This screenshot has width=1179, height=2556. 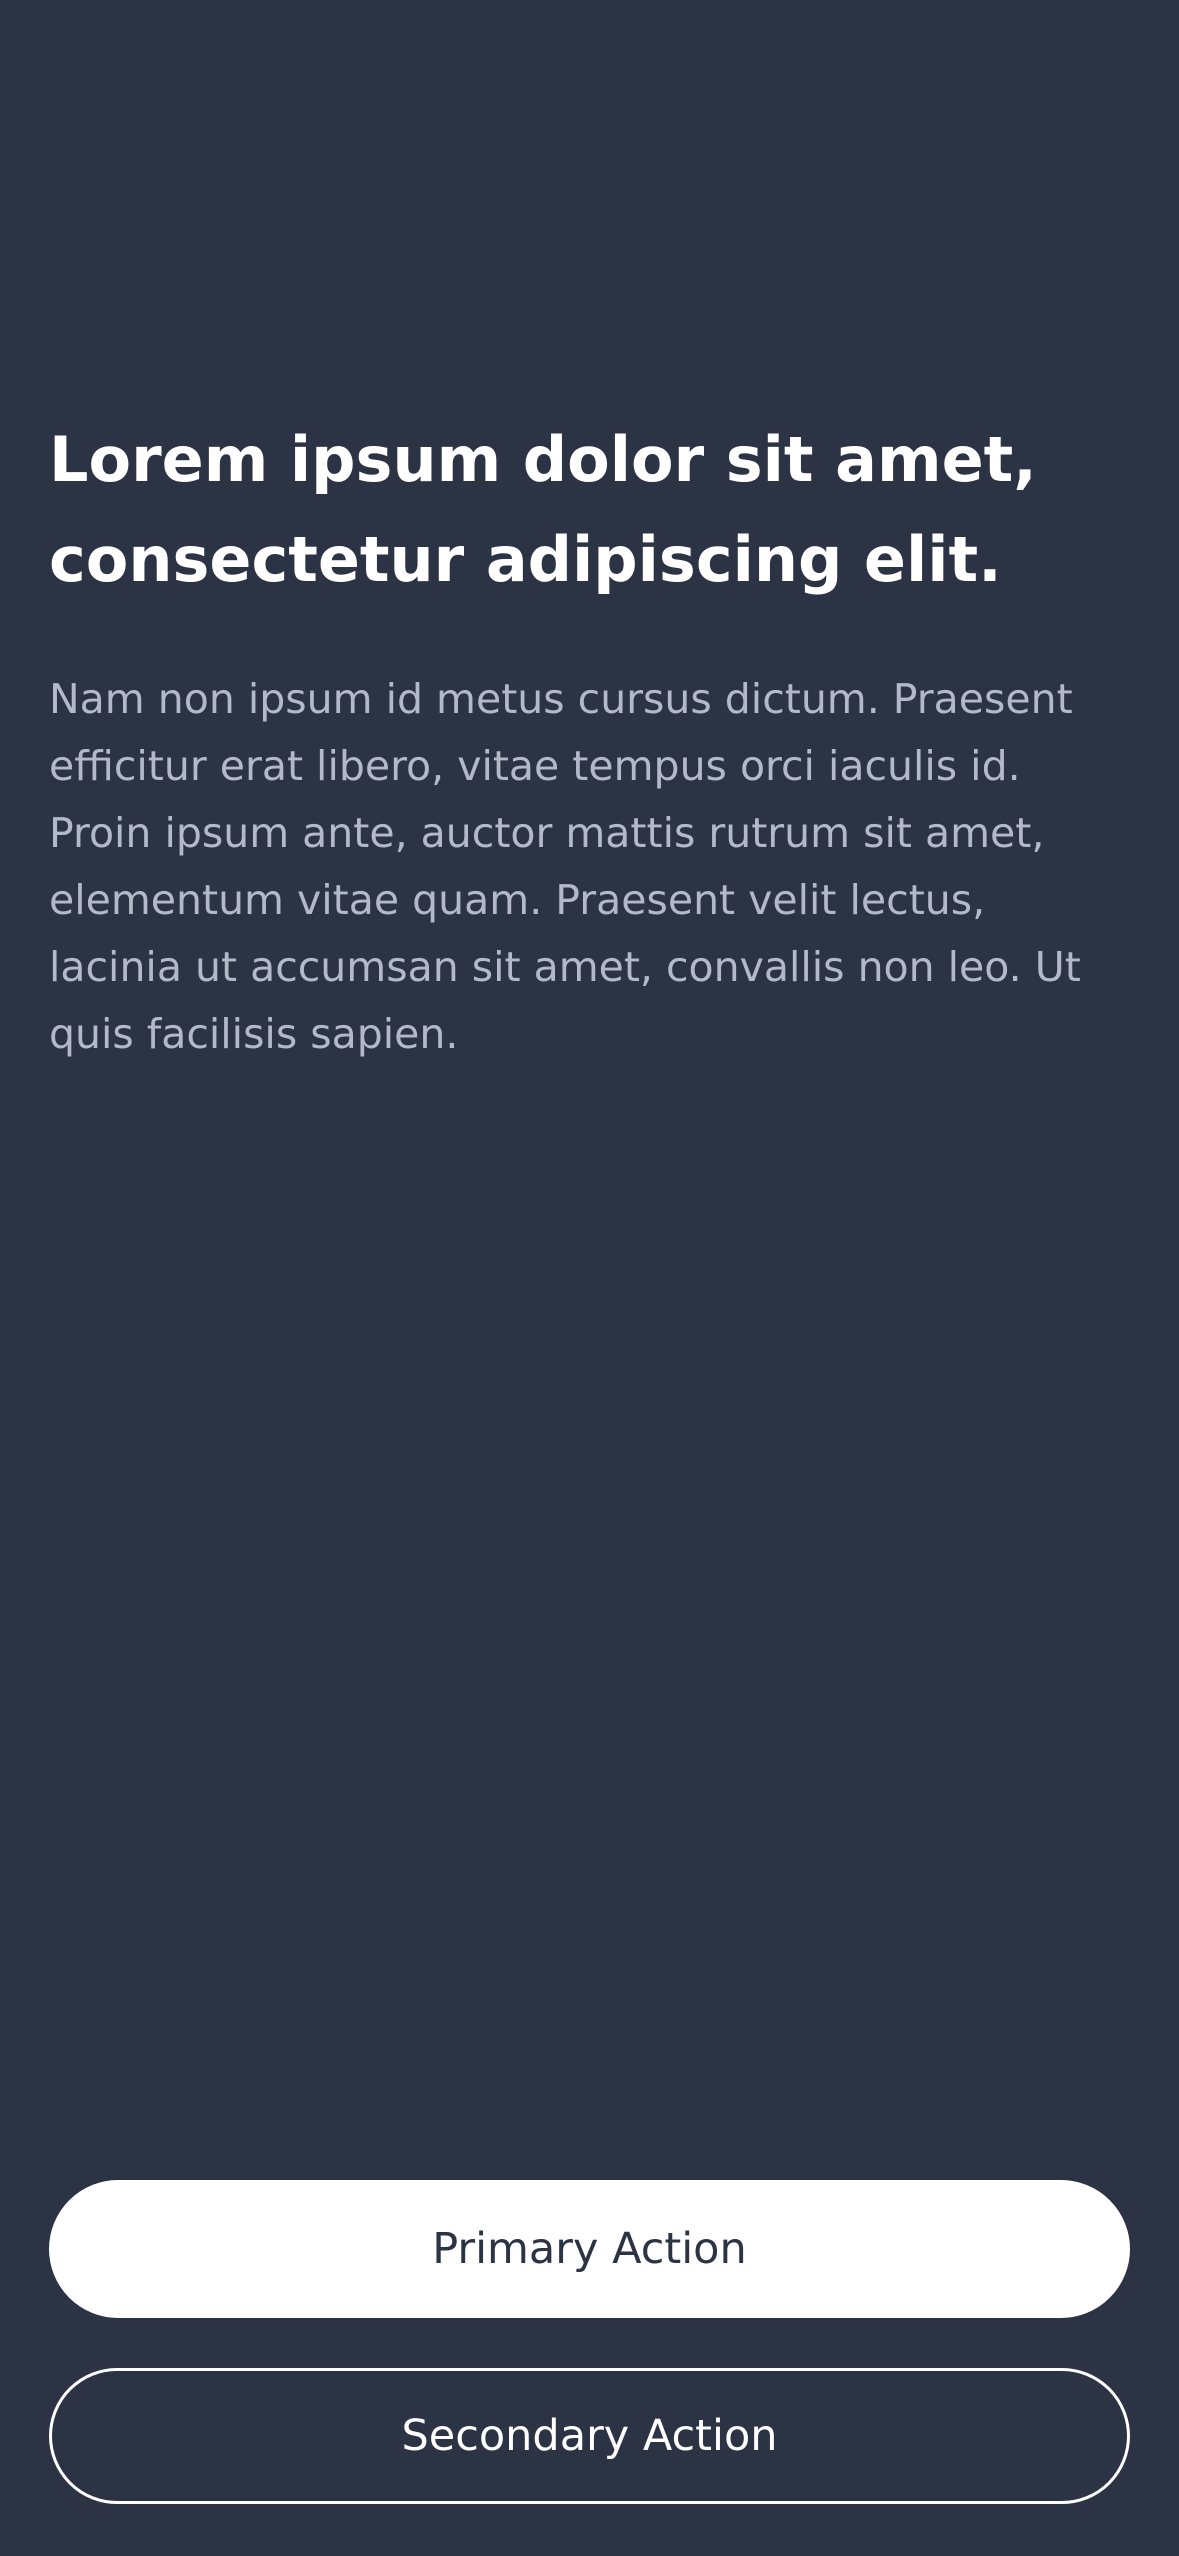 What do you see at coordinates (589, 2249) in the screenshot?
I see `primary-action-button: Primary Action` at bounding box center [589, 2249].